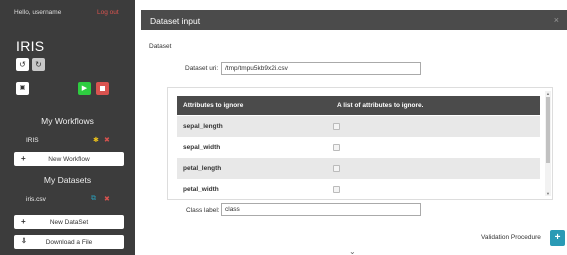  What do you see at coordinates (548, 193) in the screenshot?
I see `scroll-down-icon: ▼` at bounding box center [548, 193].